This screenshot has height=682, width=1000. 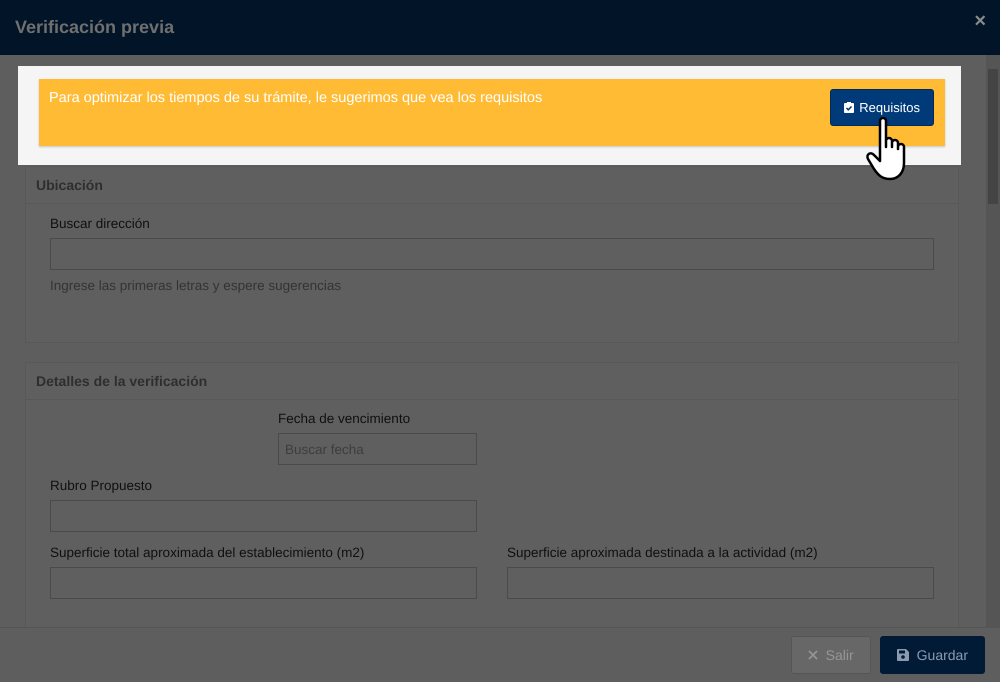 I want to click on clipboard-check-icon, so click(x=849, y=107).